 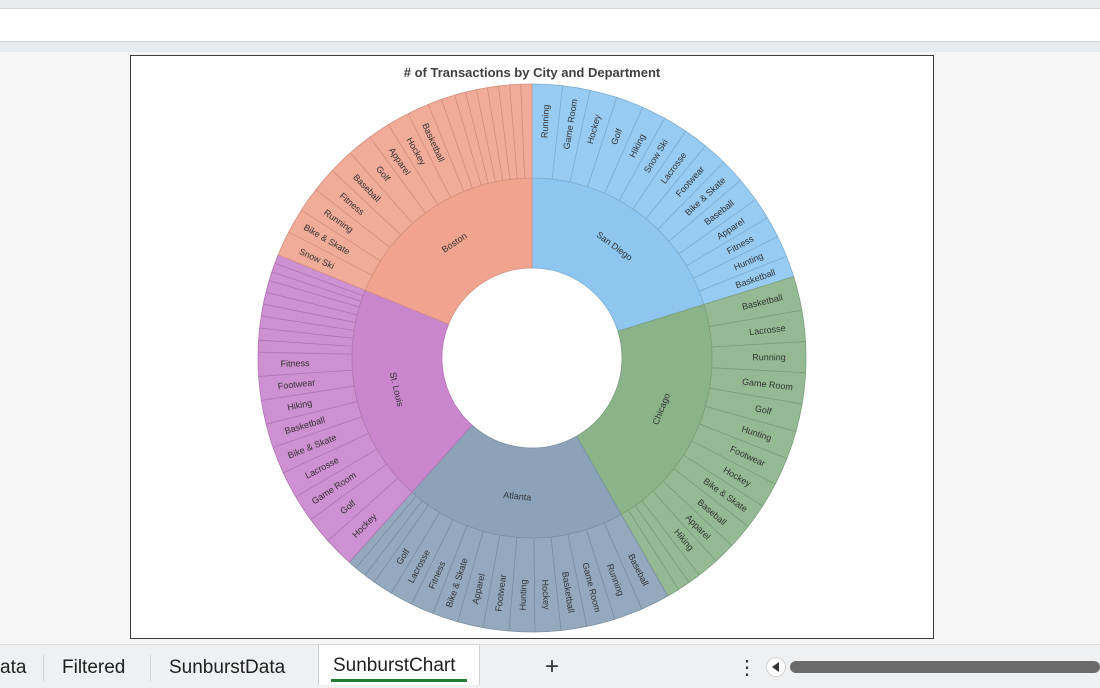 What do you see at coordinates (523, 594) in the screenshot?
I see `department-label-atlanta-hunting: Hunting` at bounding box center [523, 594].